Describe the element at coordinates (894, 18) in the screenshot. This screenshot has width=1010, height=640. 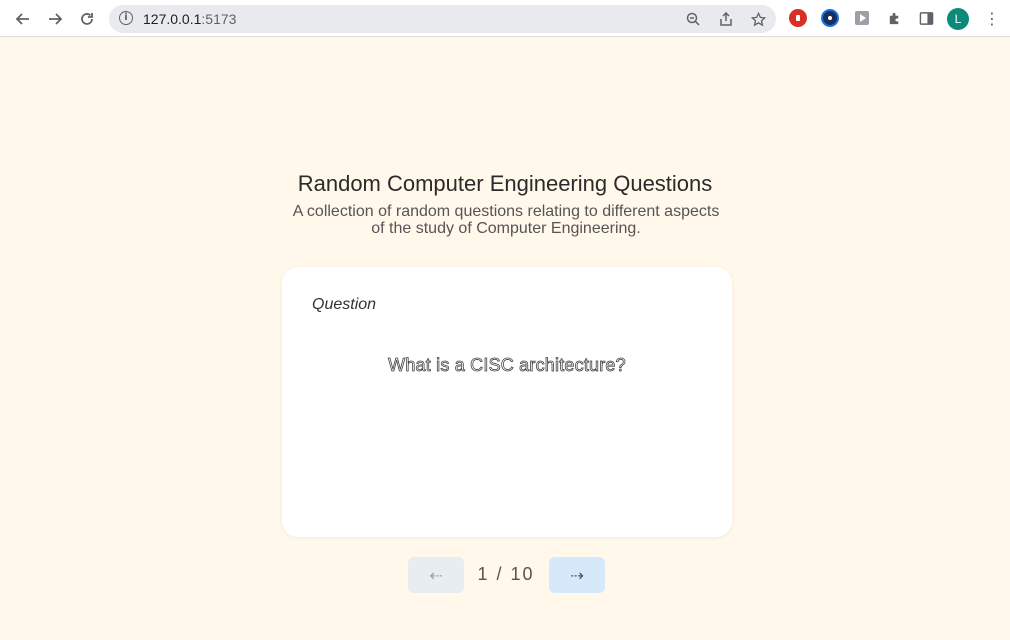
I see `puzzle-icon` at that location.